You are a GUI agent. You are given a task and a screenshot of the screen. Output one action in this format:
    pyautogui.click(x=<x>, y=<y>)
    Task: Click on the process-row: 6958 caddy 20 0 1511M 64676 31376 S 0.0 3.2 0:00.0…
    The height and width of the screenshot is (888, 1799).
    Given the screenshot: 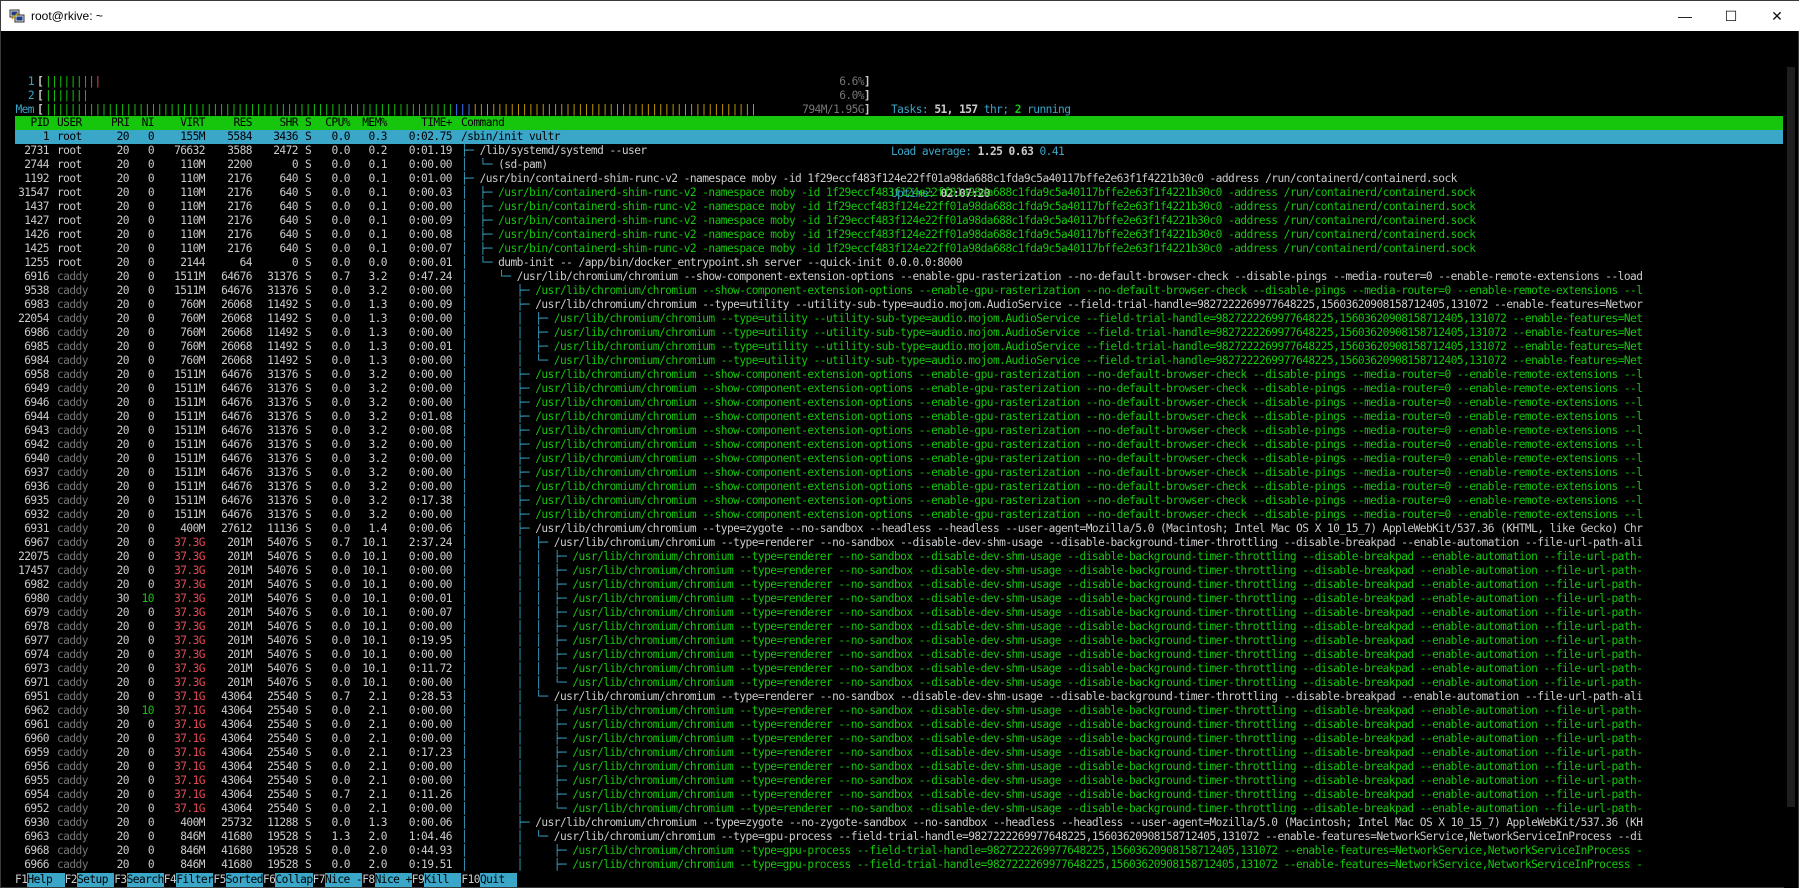 What is the action you would take?
    pyautogui.click(x=899, y=375)
    